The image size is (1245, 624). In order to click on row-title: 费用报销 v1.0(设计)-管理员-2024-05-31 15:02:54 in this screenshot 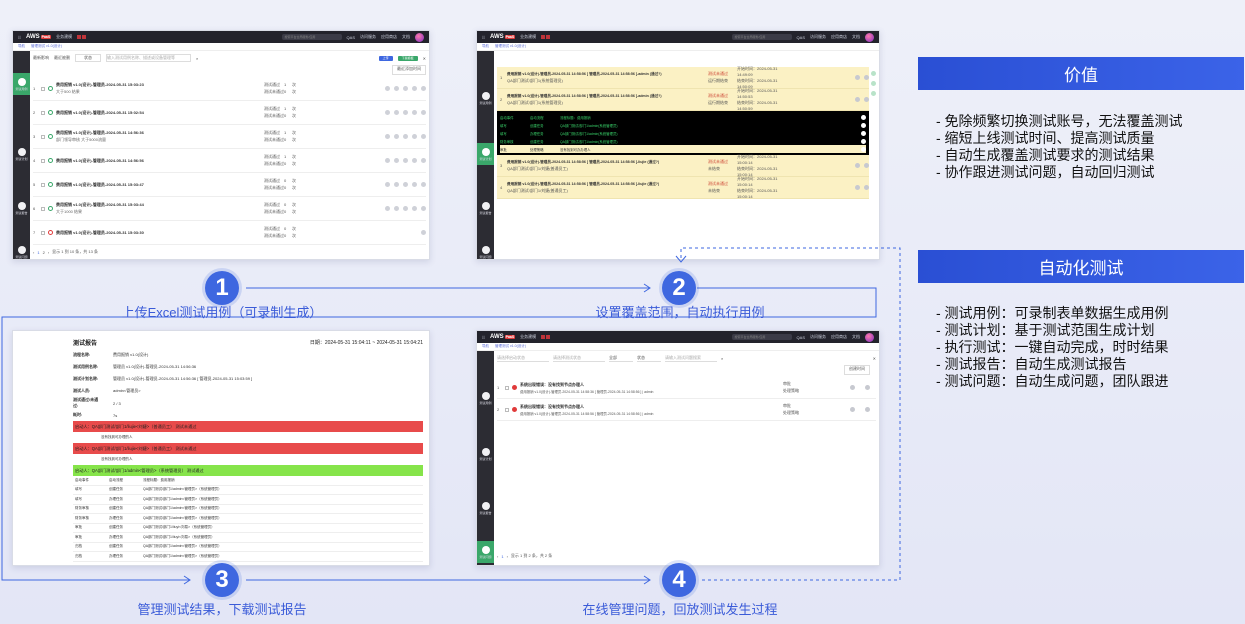, I will do `click(136, 113)`.